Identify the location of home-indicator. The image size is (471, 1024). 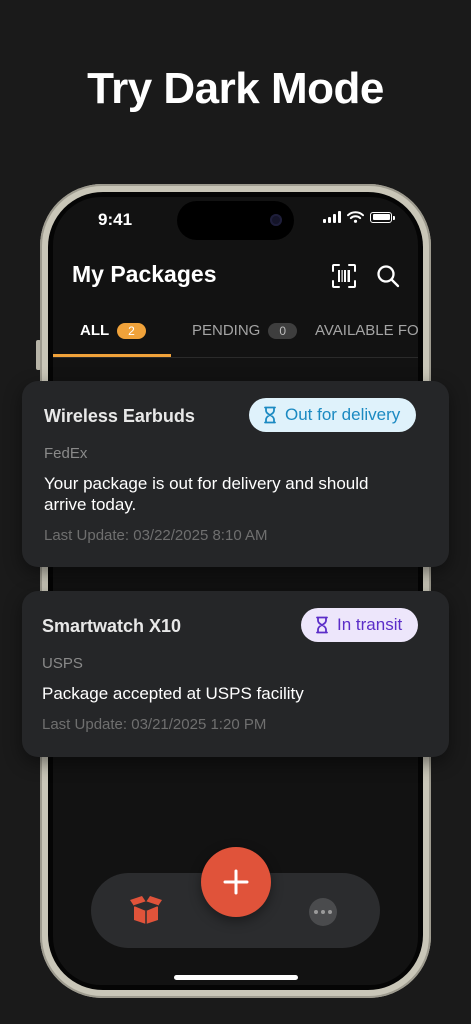
(236, 977).